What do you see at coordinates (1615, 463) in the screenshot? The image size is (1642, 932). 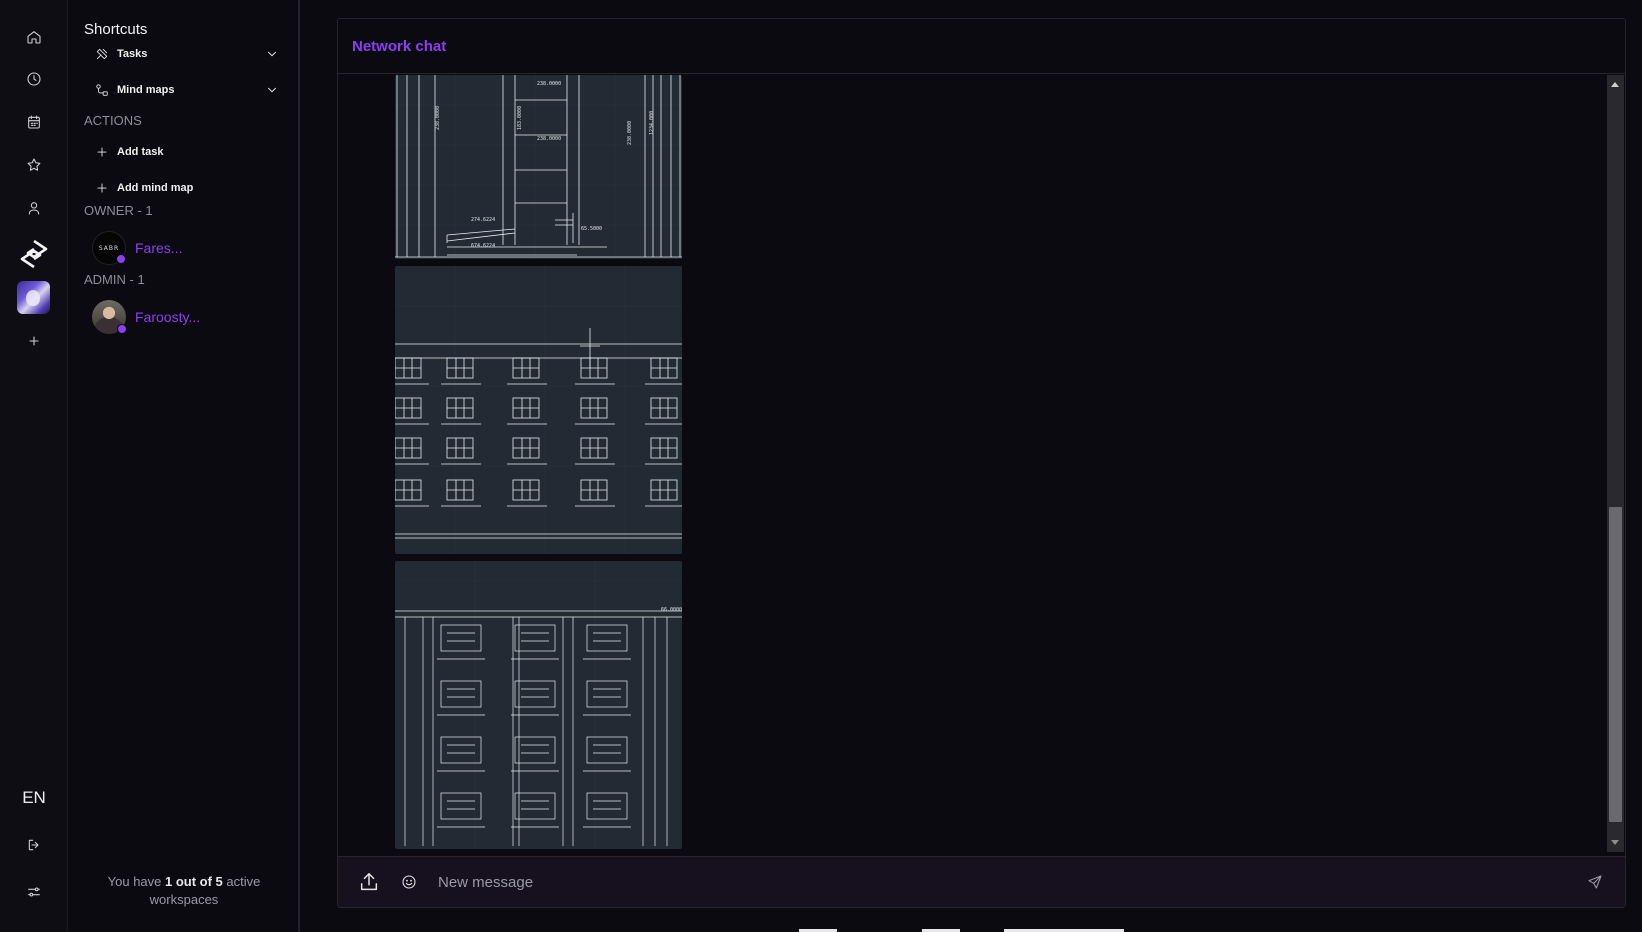 I see `messages-scrollbar` at bounding box center [1615, 463].